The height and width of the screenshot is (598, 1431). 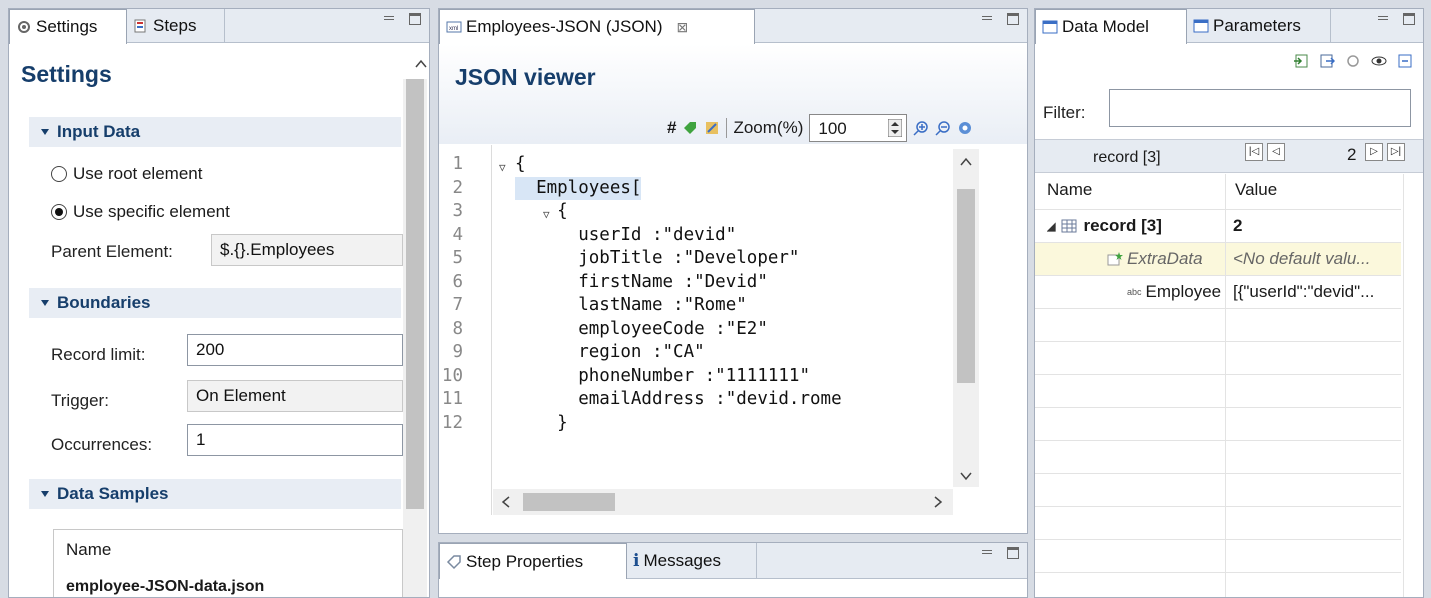 I want to click on json-toolbar: # Zoom(%) 100, so click(x=820, y=128).